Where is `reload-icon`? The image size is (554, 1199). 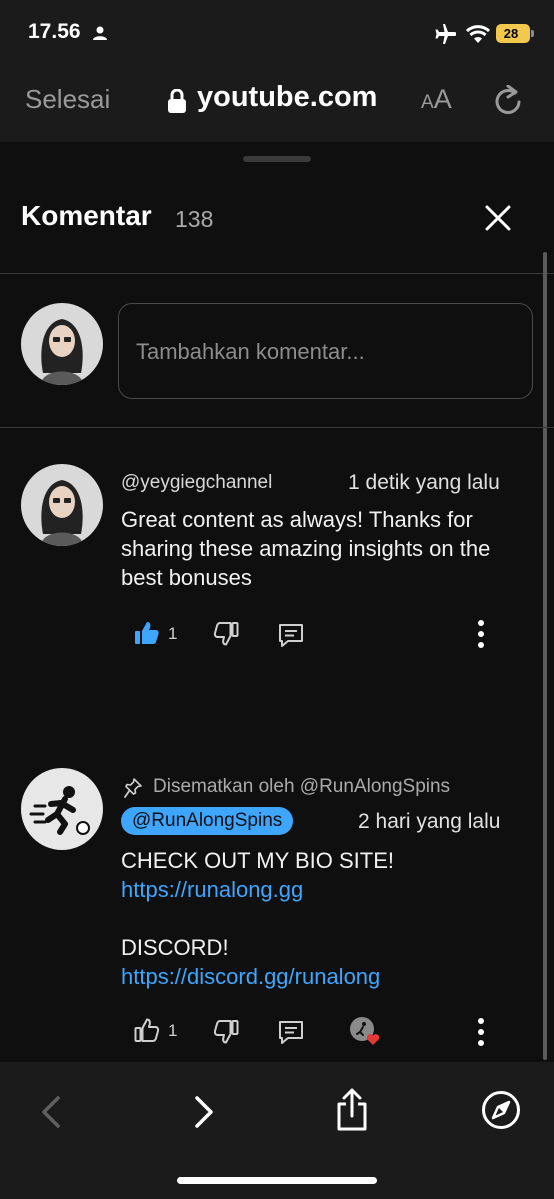
reload-icon is located at coordinates (508, 100).